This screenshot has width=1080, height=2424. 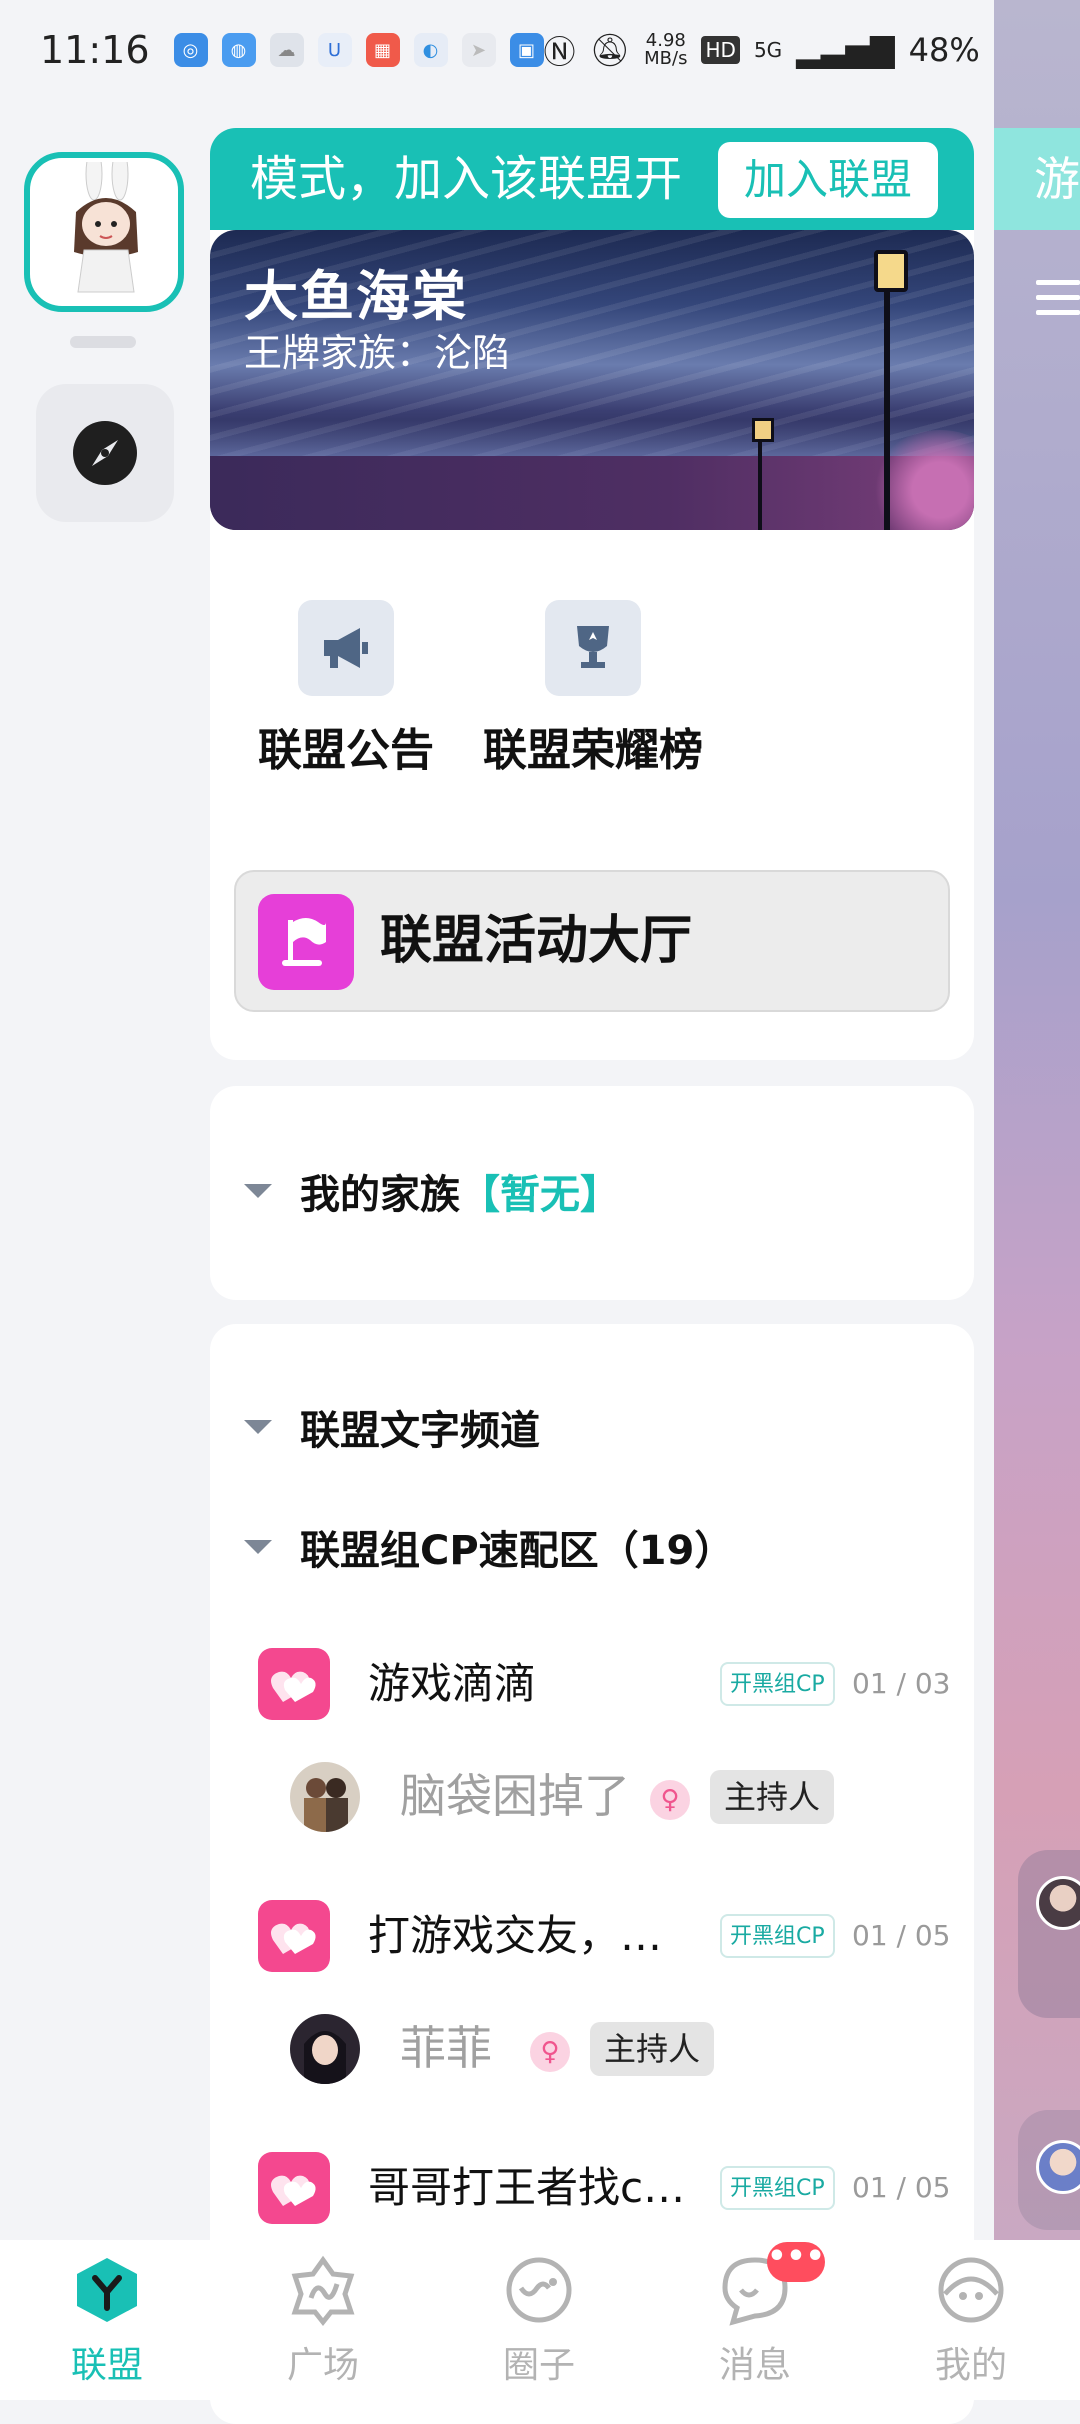 I want to click on street-lamp-post, so click(x=887, y=400).